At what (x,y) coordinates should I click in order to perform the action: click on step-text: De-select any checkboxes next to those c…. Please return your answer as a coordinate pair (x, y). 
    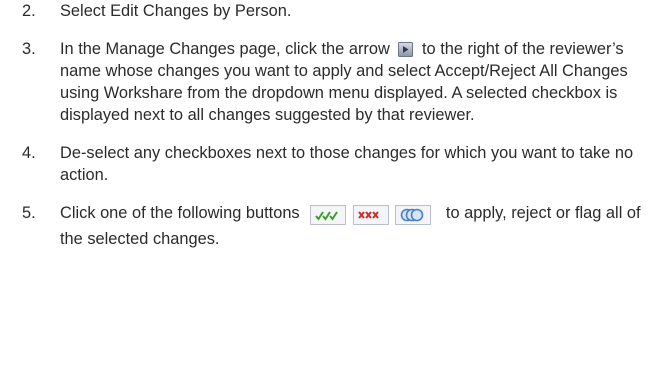
    Looking at the image, I should click on (347, 164).